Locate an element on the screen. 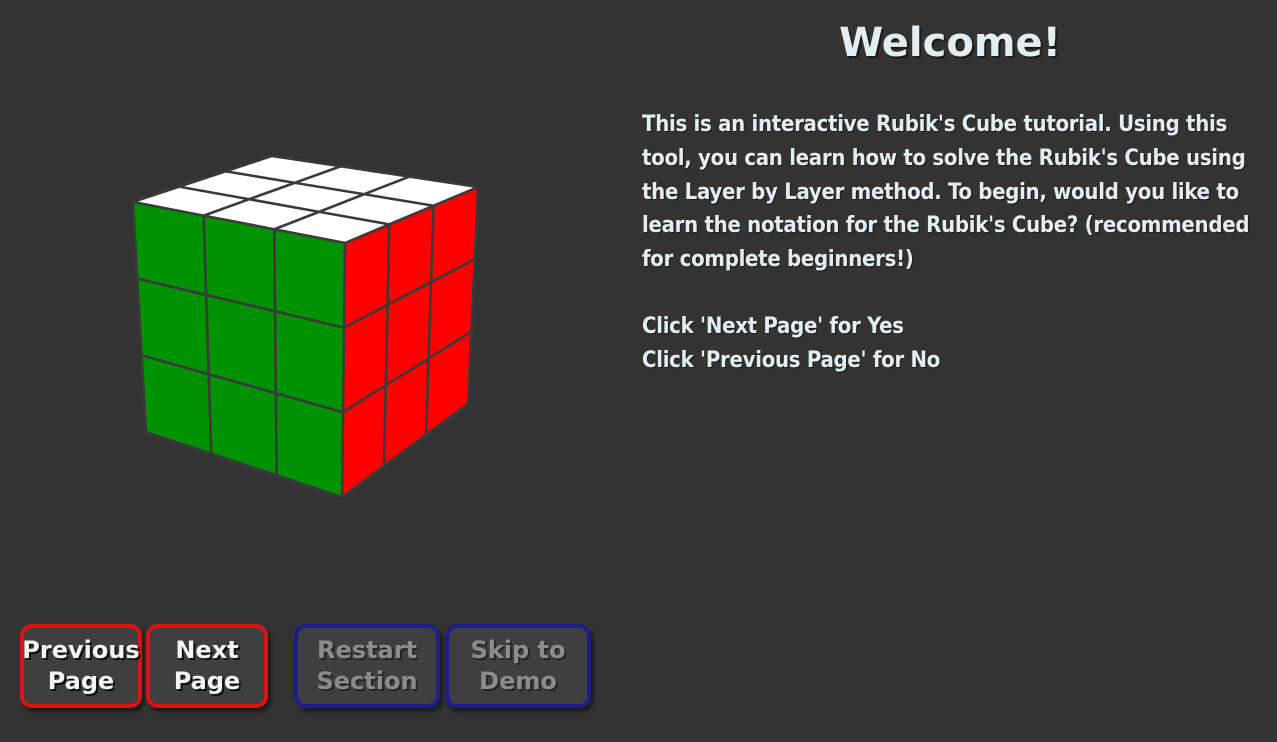 The width and height of the screenshot is (1277, 742). page-title: Welcome! is located at coordinates (950, 43).